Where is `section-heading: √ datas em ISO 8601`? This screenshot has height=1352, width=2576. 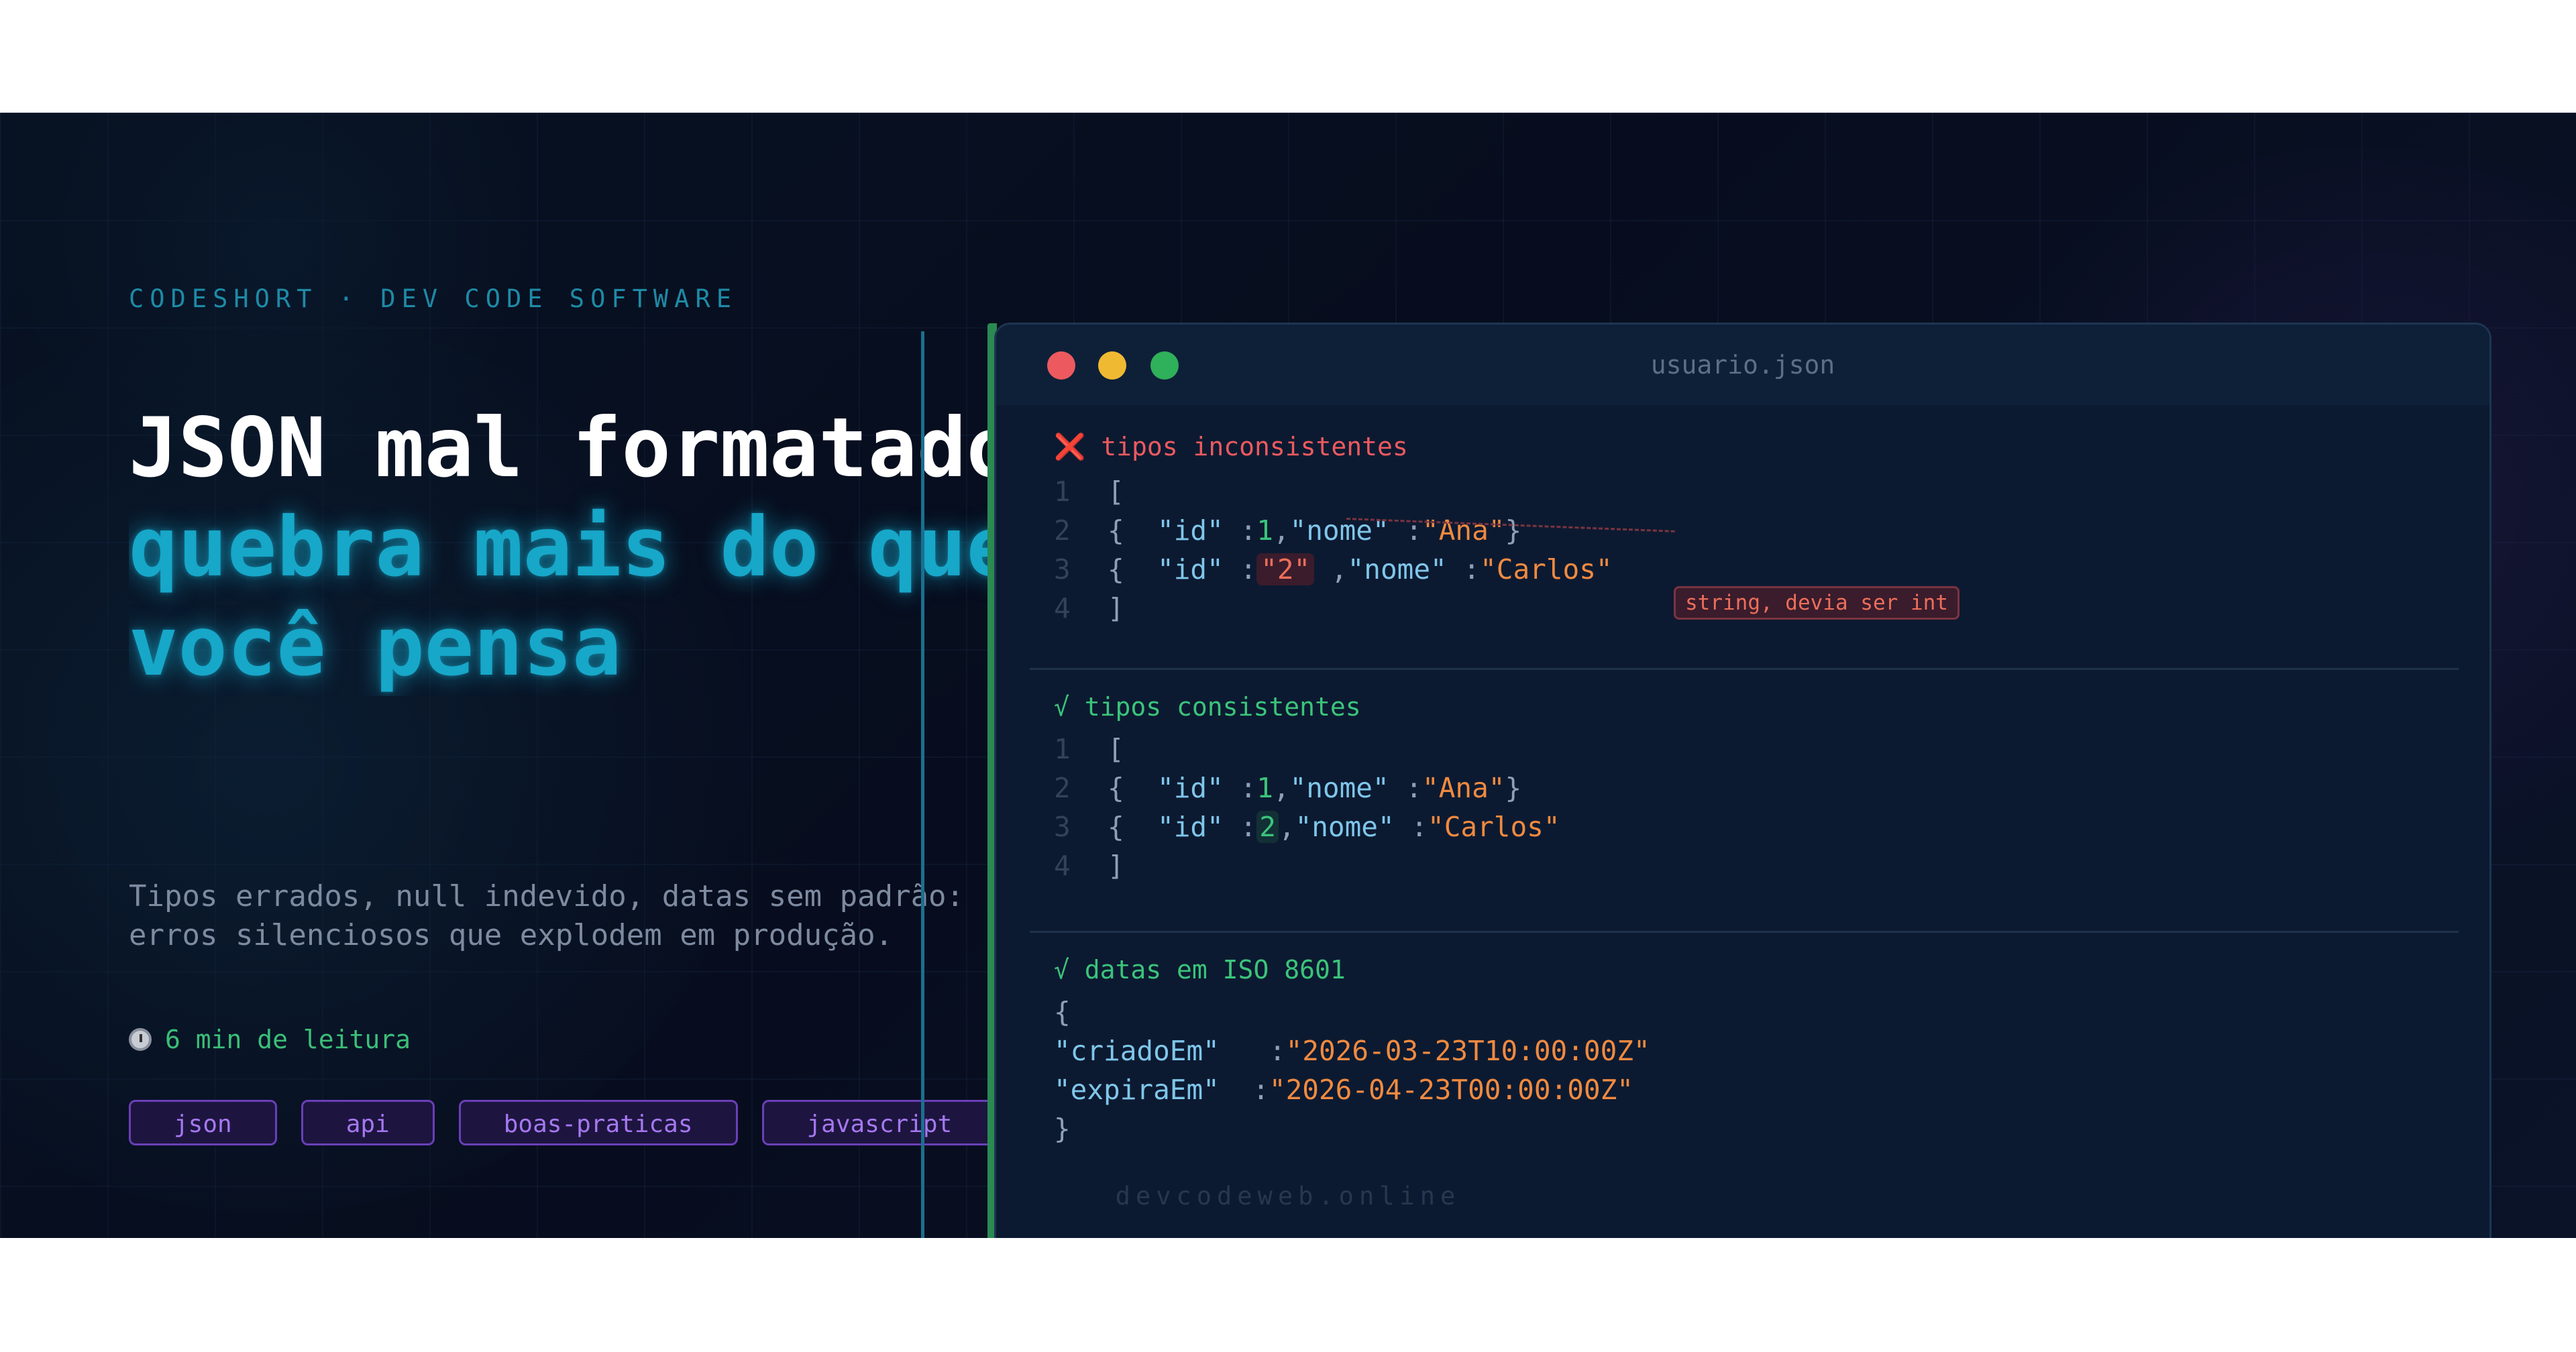 section-heading: √ datas em ISO 8601 is located at coordinates (1200, 969).